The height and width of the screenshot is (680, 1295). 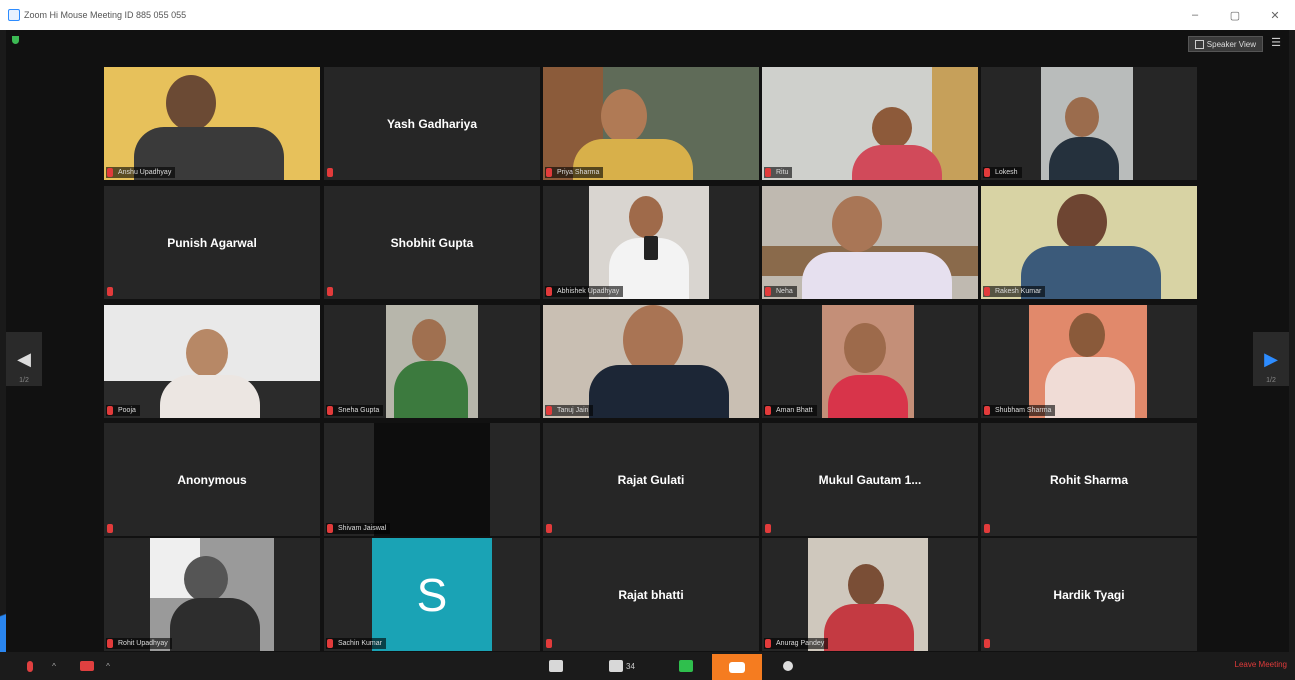 I want to click on participant-tile: Shubham Sharma, so click(x=1089, y=361).